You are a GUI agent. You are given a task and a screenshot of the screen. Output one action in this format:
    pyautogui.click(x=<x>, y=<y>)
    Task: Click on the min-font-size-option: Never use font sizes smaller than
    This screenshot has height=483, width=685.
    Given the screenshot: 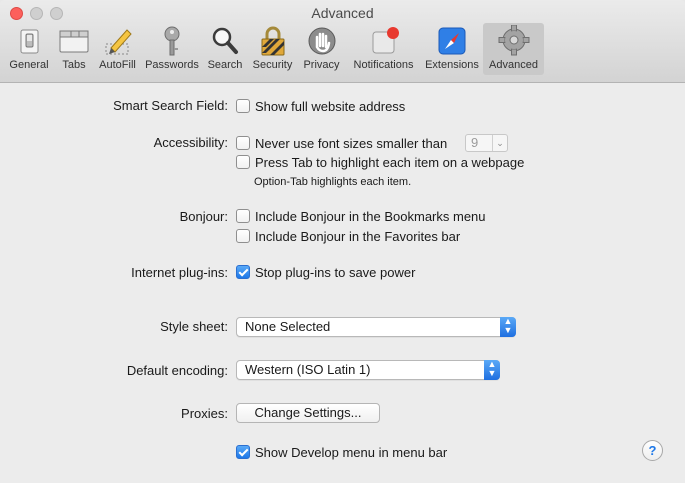 What is the action you would take?
    pyautogui.click(x=341, y=143)
    